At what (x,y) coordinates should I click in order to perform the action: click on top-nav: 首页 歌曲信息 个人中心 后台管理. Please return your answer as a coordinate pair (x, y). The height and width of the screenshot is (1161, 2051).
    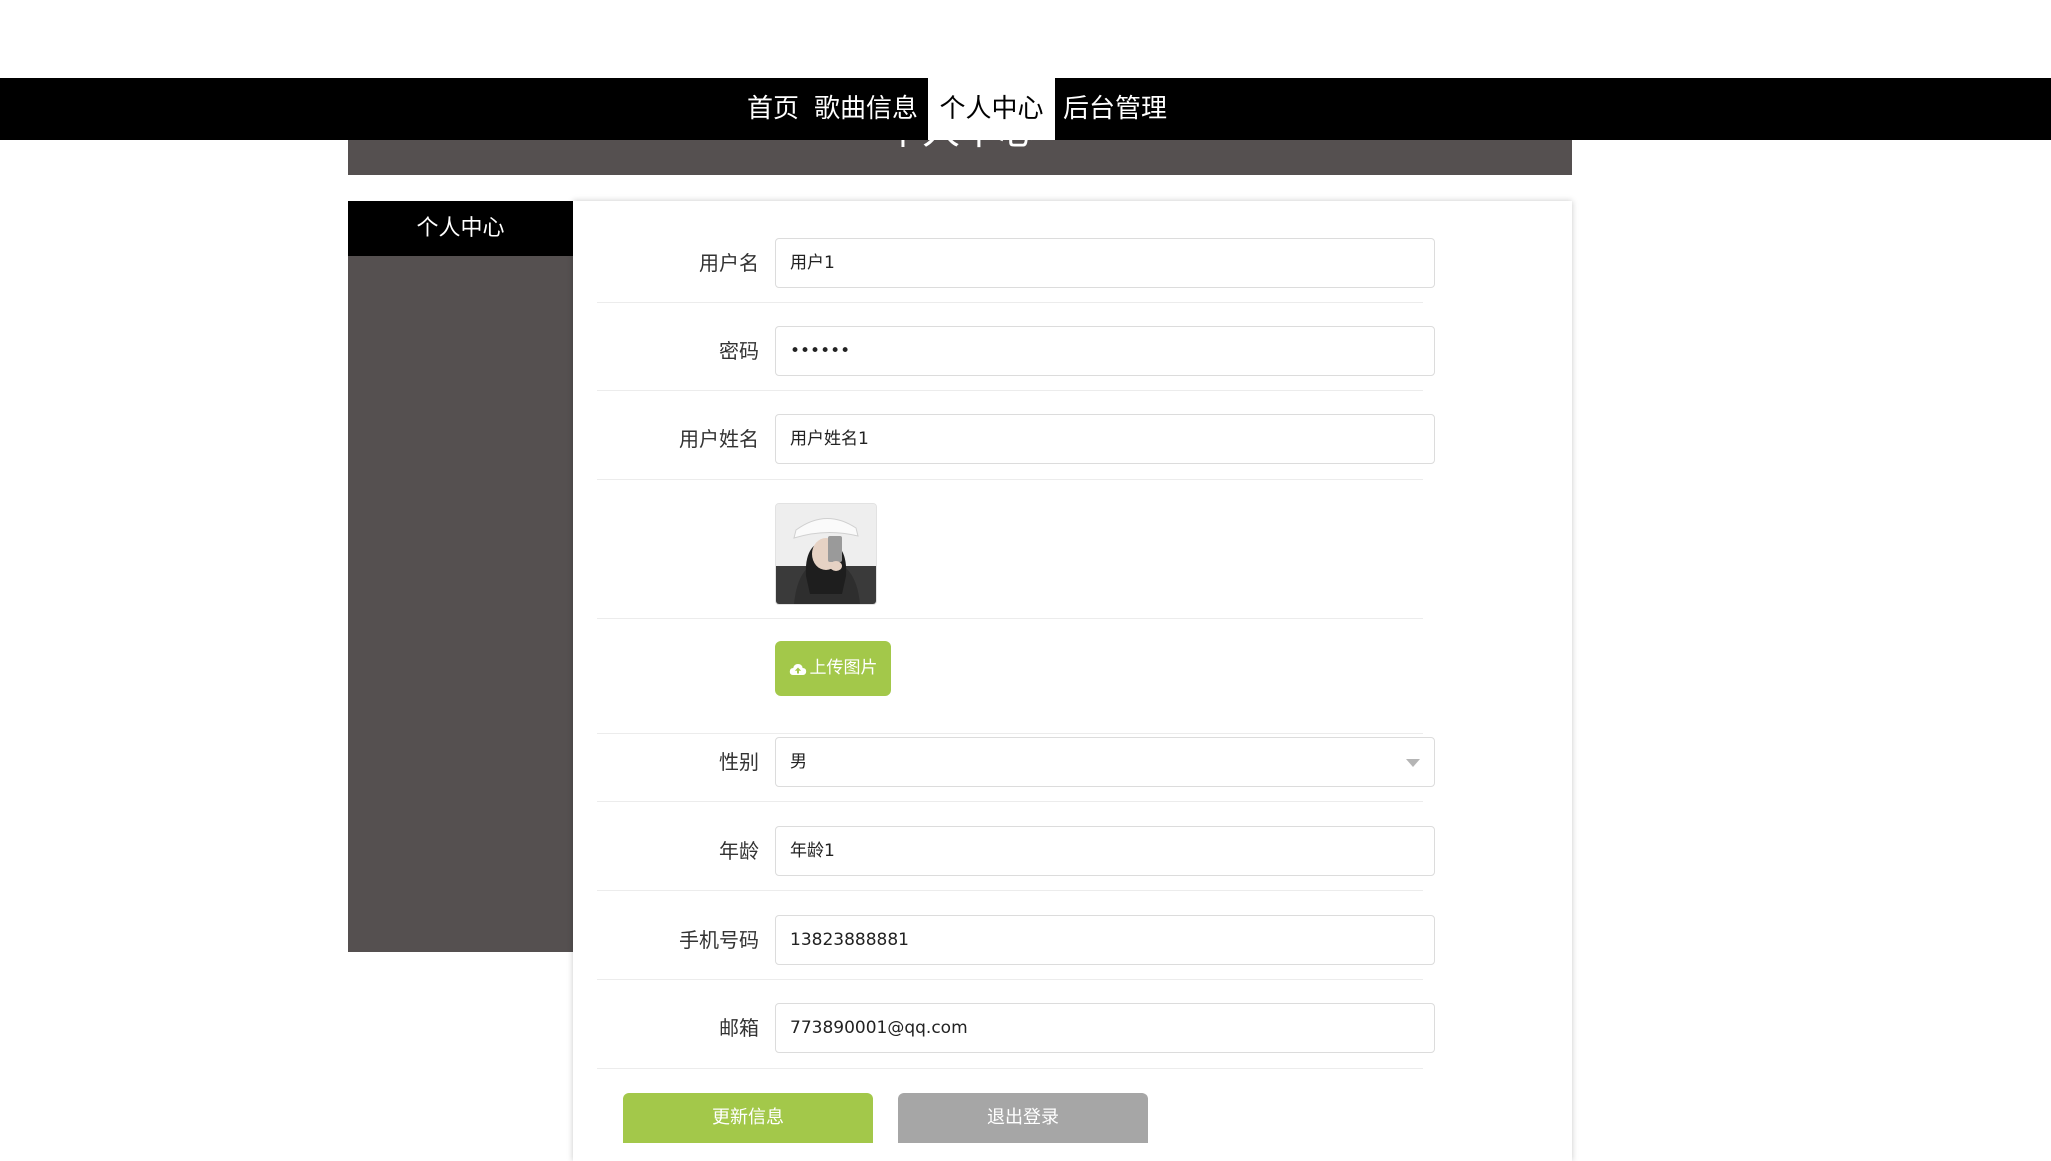
    Looking at the image, I should click on (1025, 109).